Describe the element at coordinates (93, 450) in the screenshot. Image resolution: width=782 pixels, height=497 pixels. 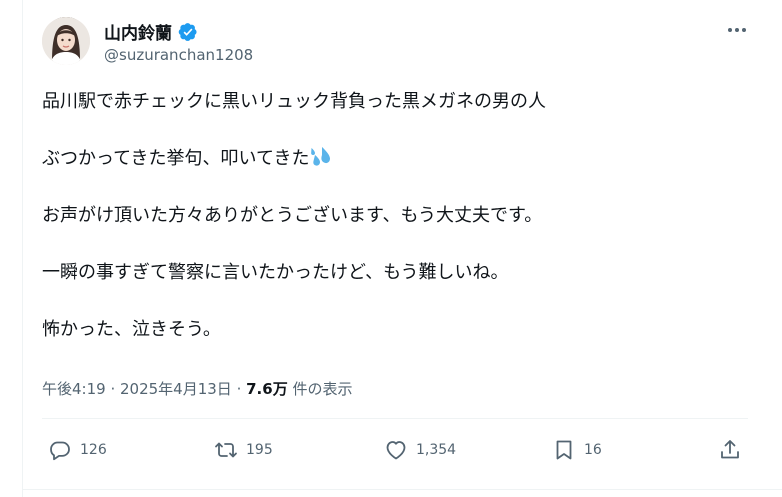
I see `reply-count: 126` at that location.